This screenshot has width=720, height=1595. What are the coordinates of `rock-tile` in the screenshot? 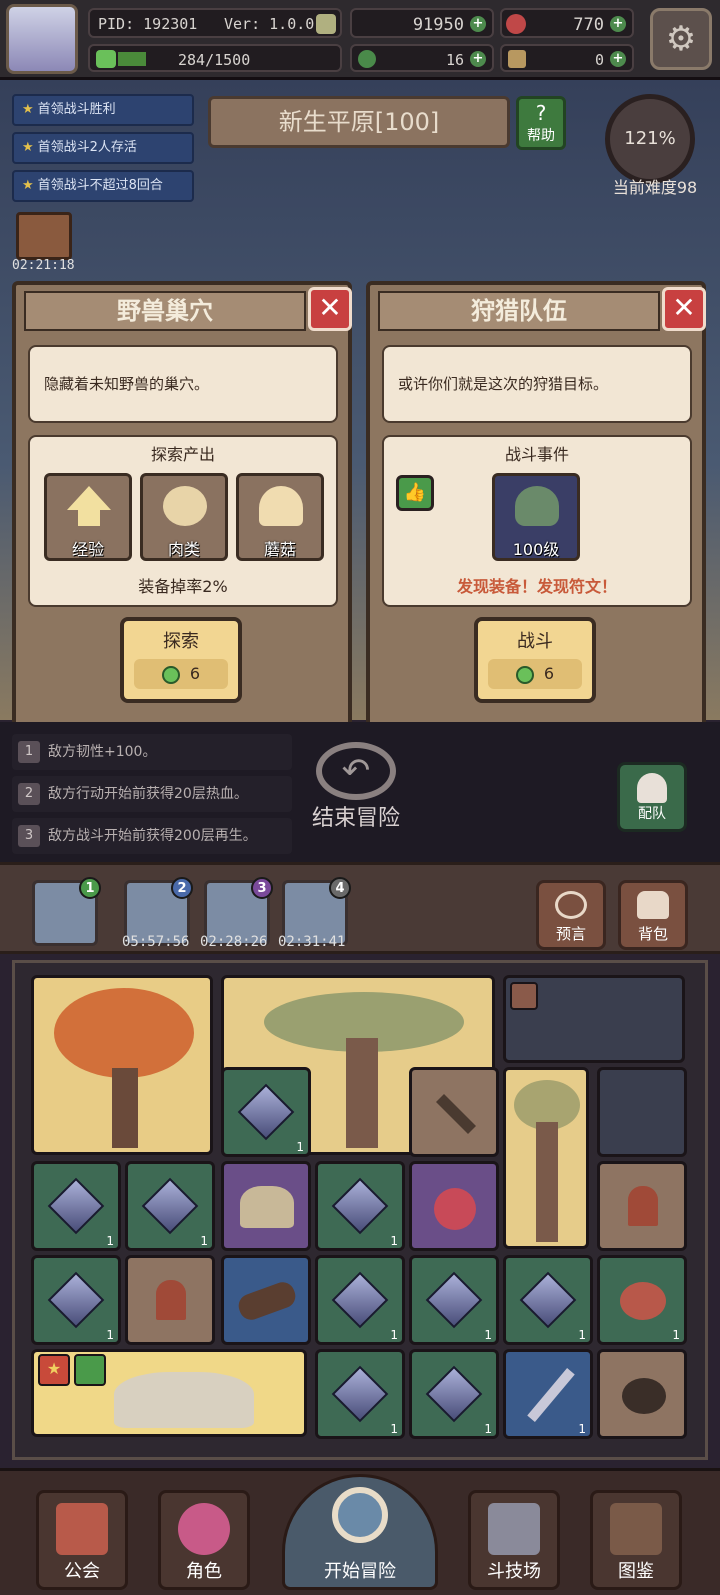 It's located at (266, 1206).